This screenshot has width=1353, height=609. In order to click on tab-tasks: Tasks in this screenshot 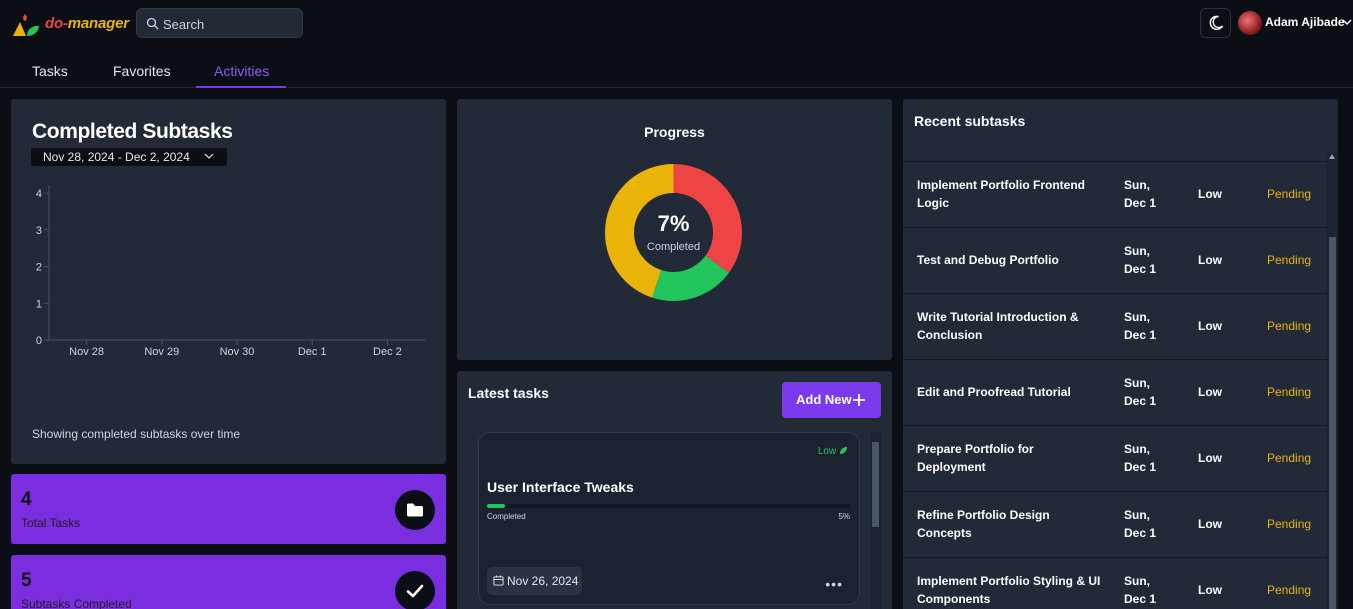, I will do `click(50, 71)`.